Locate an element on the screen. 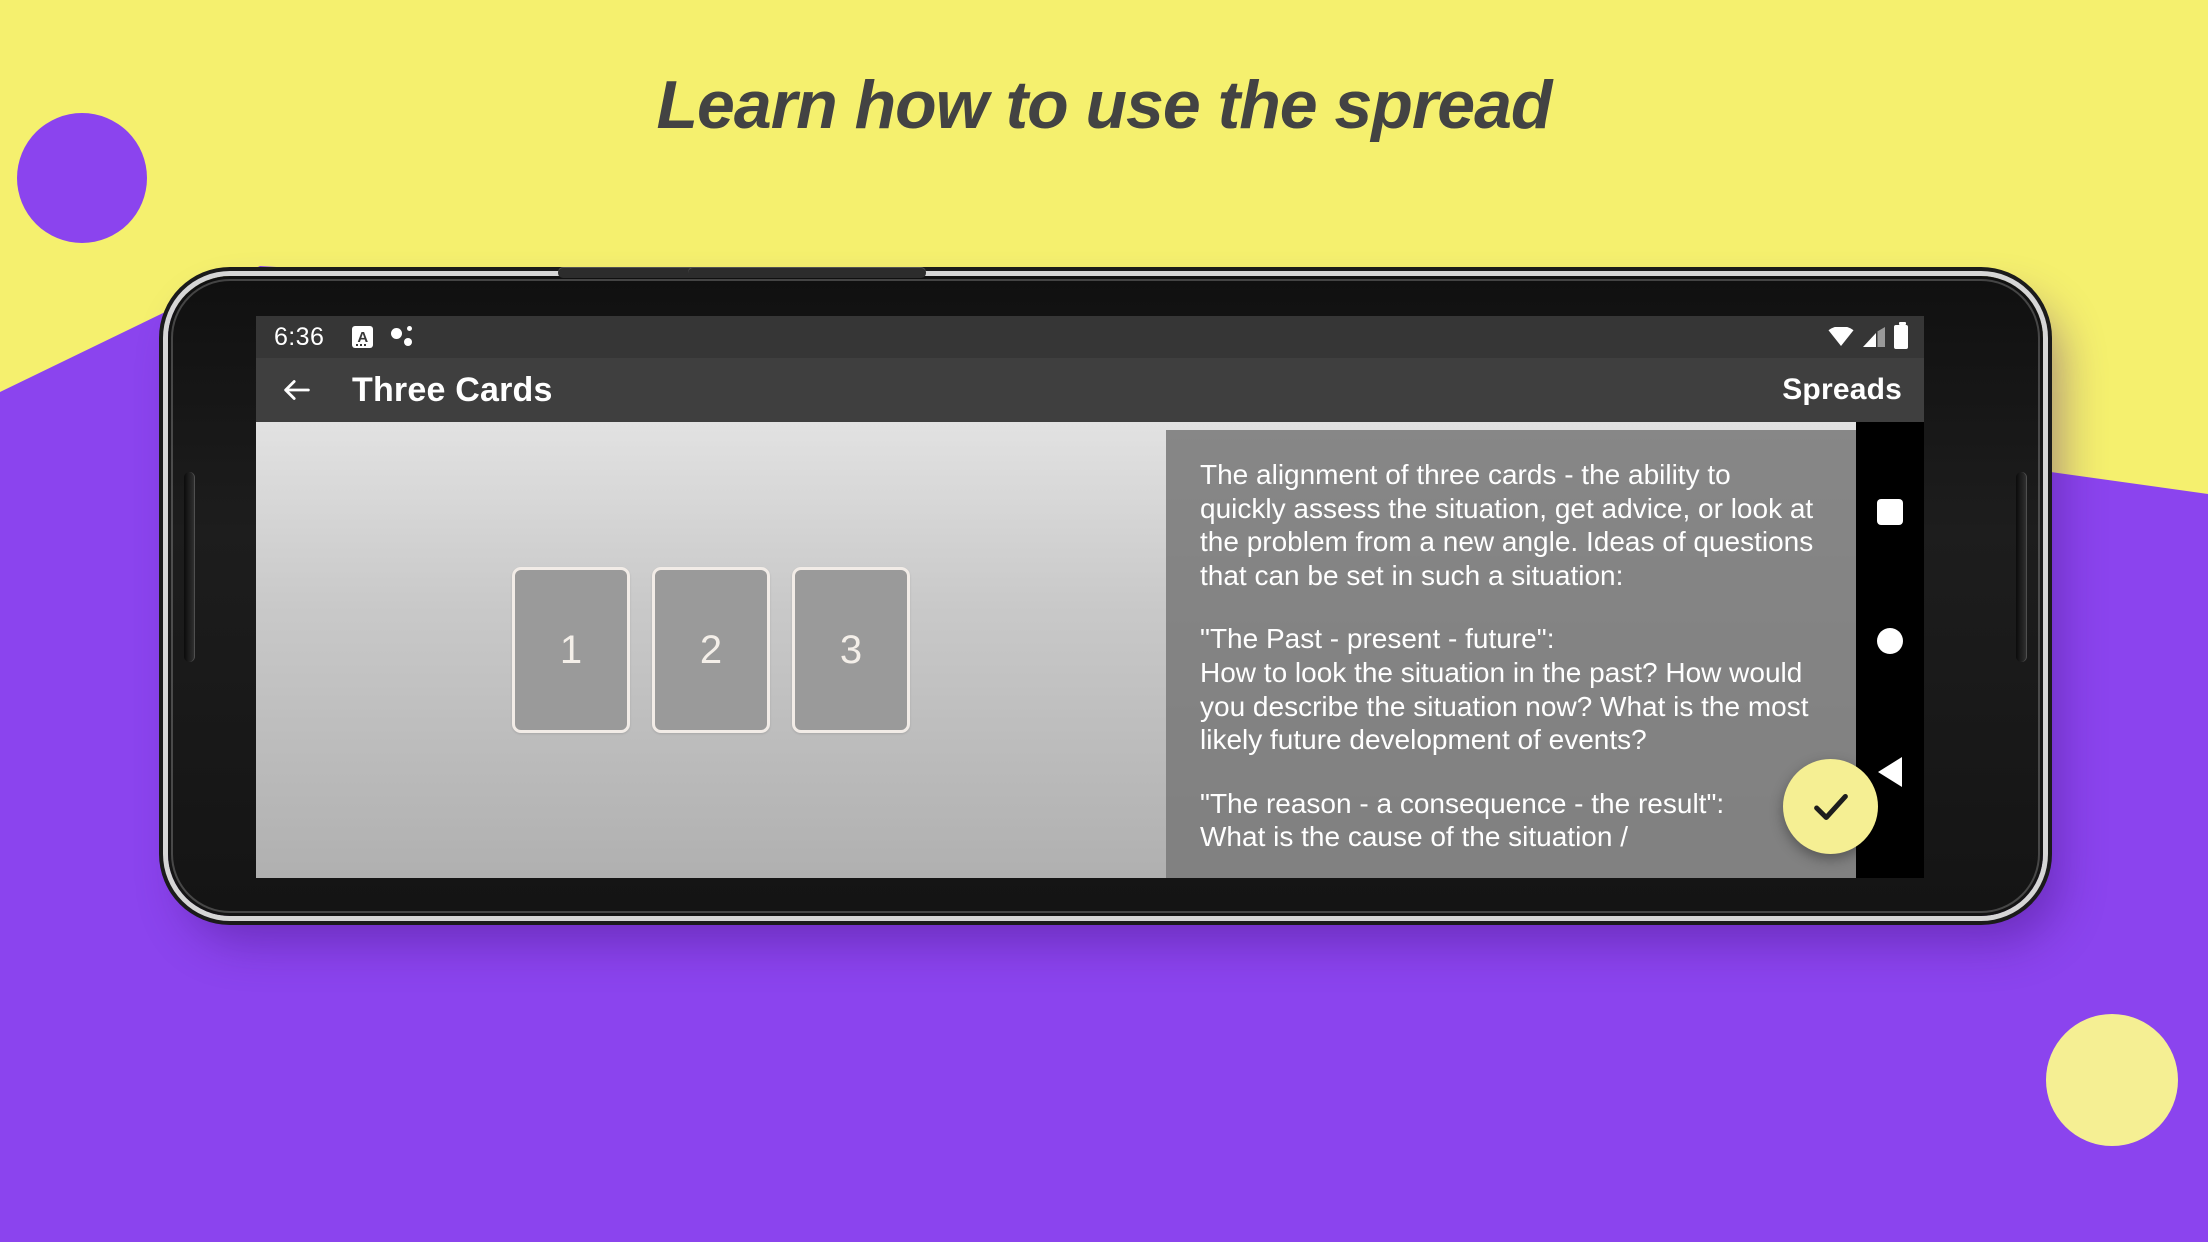 This screenshot has width=2208, height=1242. spreads-button: Spreads is located at coordinates (1842, 390).